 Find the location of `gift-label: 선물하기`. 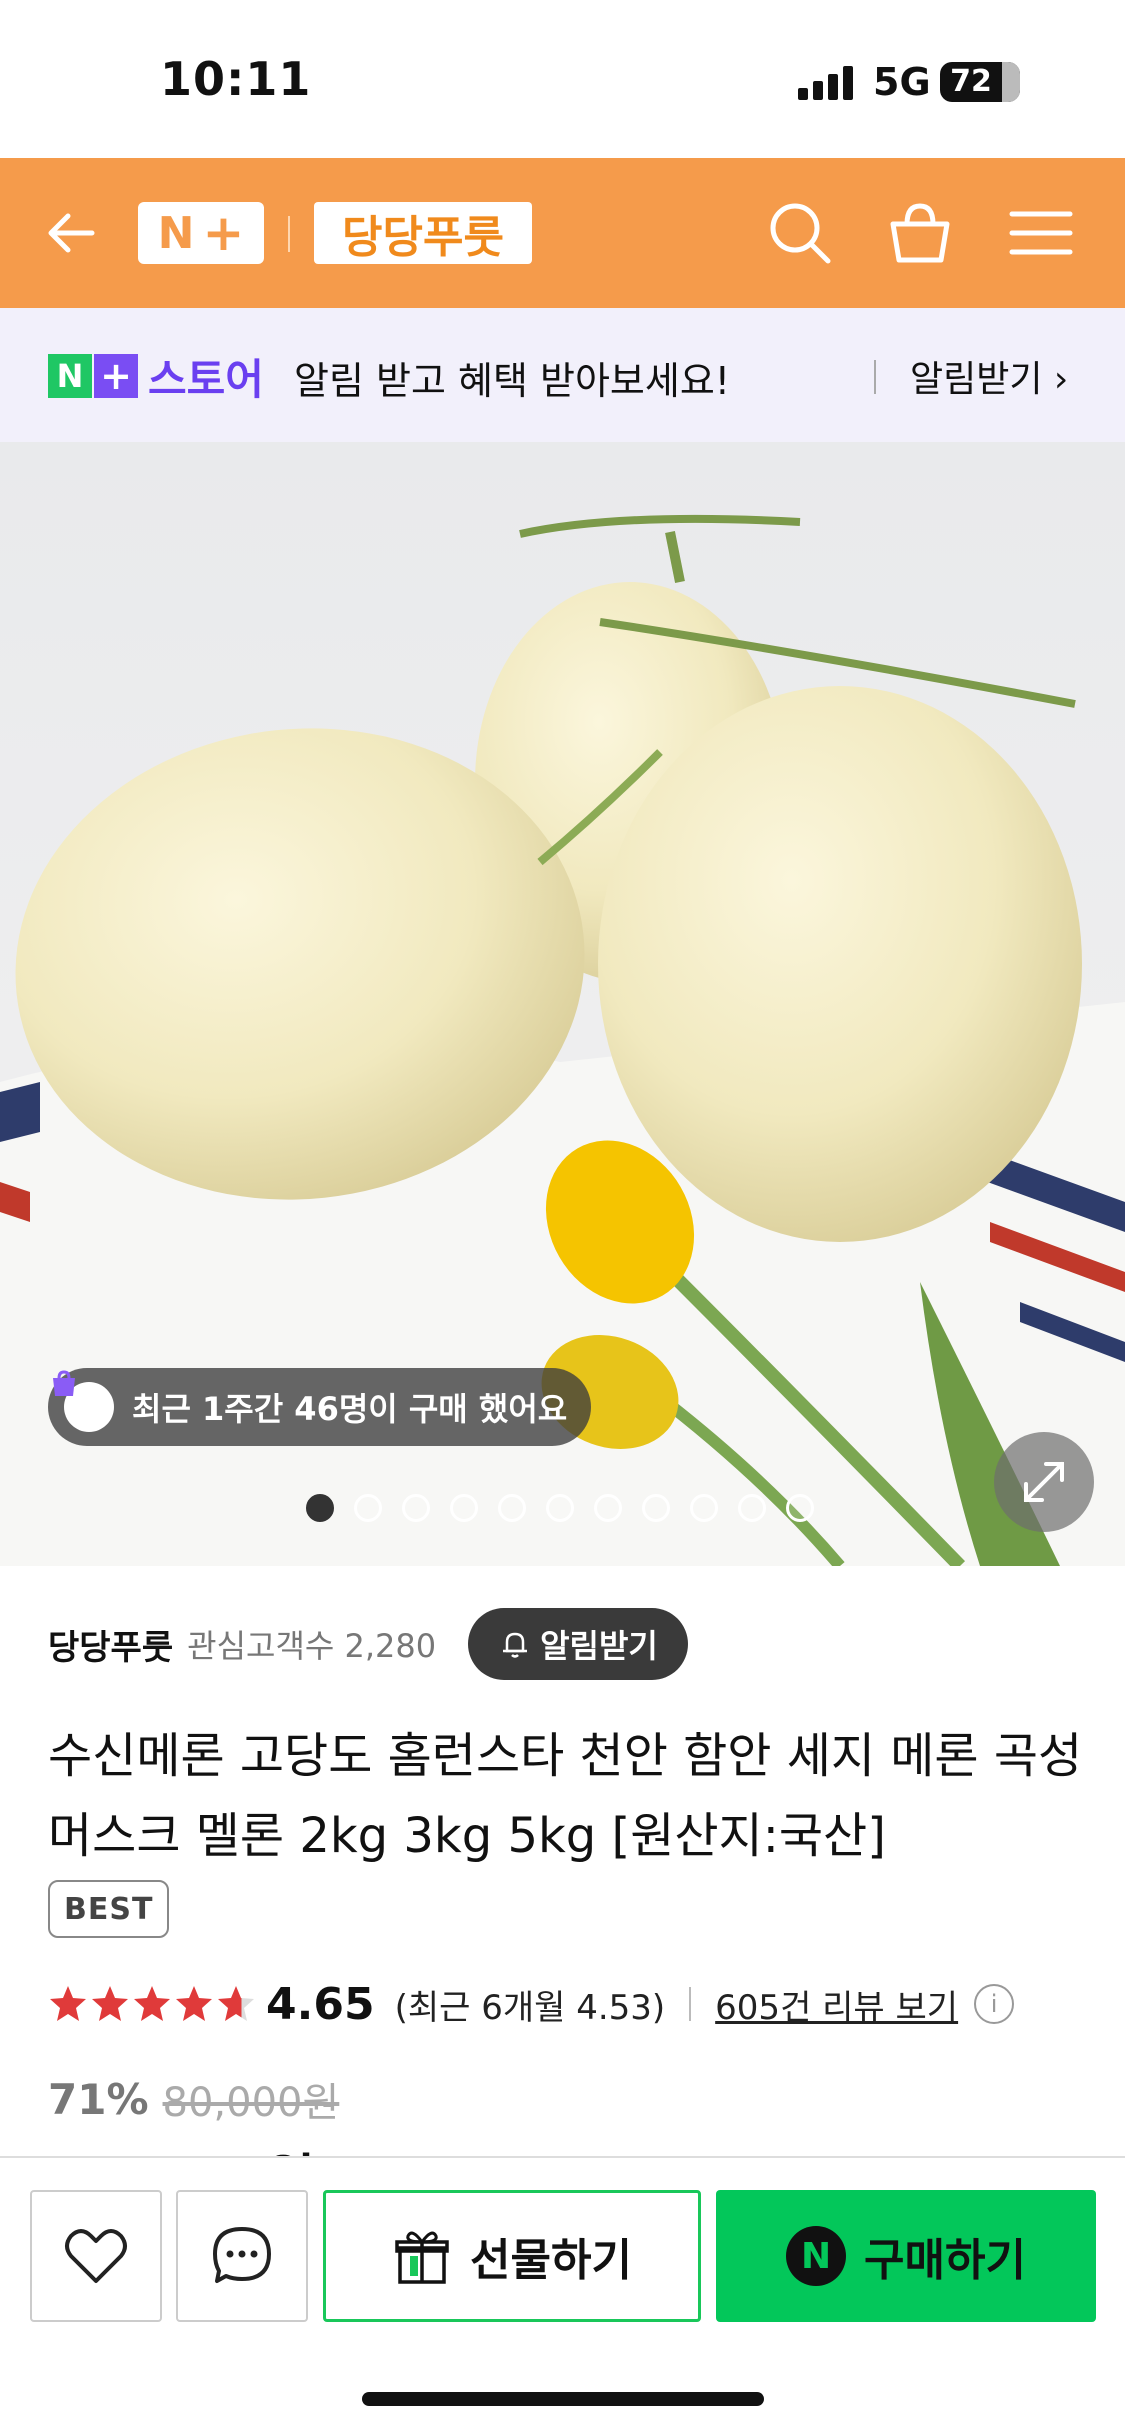

gift-label: 선물하기 is located at coordinates (551, 2260).